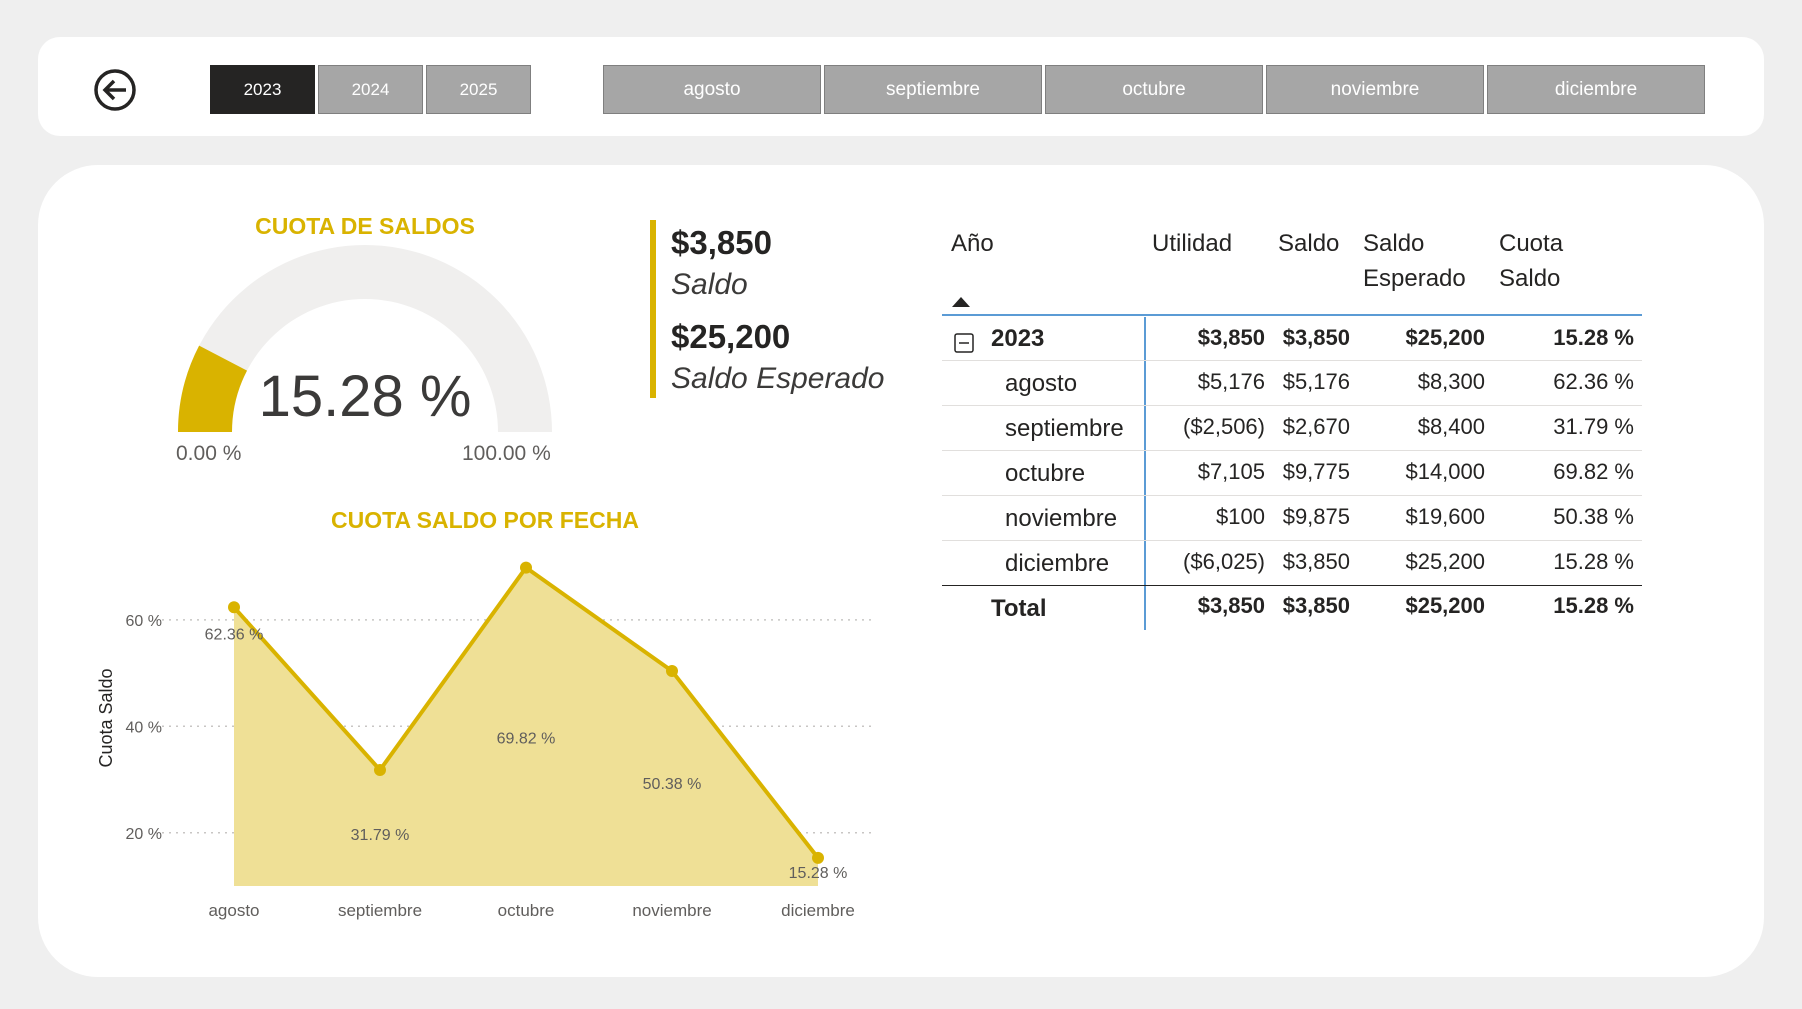 The width and height of the screenshot is (1802, 1009). I want to click on header-saldo-esperado-2: Esperado, so click(1414, 278).